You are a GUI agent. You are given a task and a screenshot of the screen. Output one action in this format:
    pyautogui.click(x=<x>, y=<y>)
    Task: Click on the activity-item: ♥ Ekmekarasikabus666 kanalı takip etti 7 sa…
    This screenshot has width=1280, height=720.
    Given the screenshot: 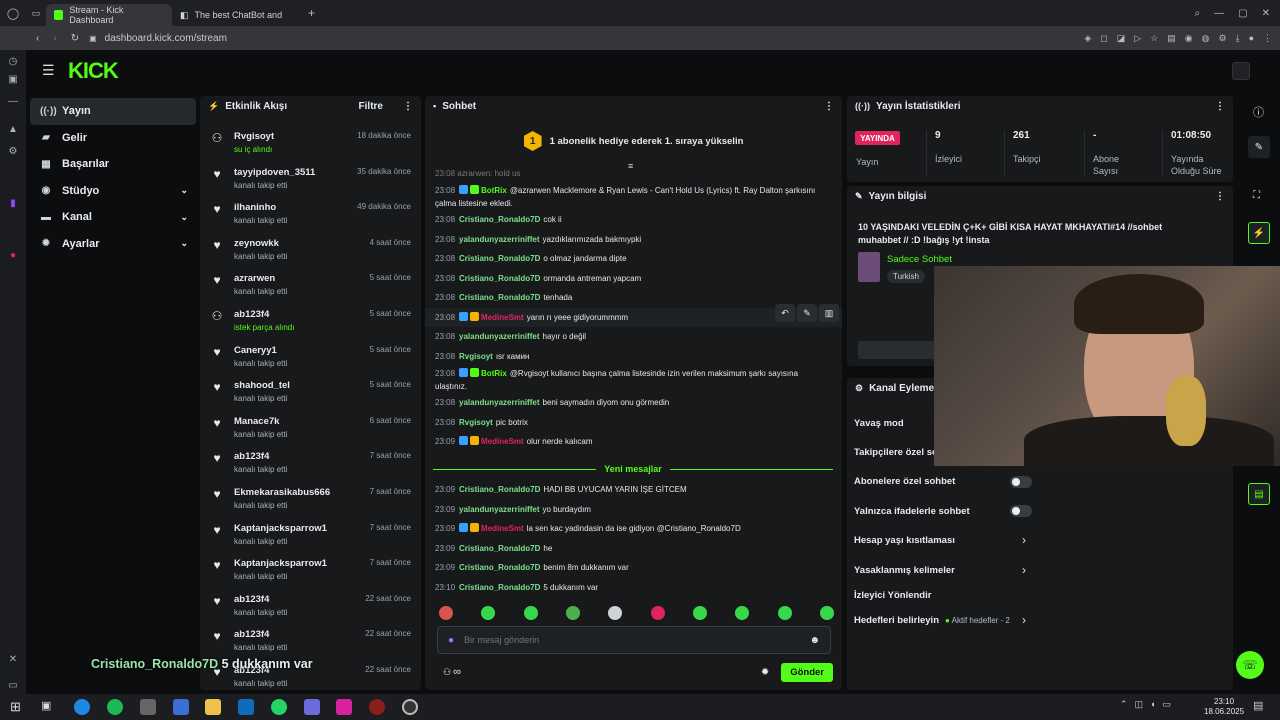 What is the action you would take?
    pyautogui.click(x=310, y=501)
    